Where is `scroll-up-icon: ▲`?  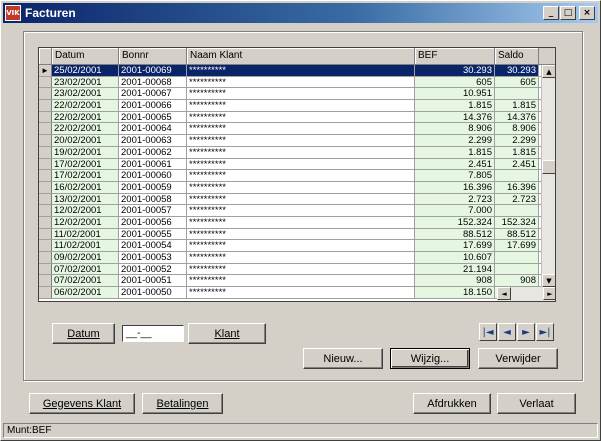
scroll-up-icon: ▲ is located at coordinates (548, 71).